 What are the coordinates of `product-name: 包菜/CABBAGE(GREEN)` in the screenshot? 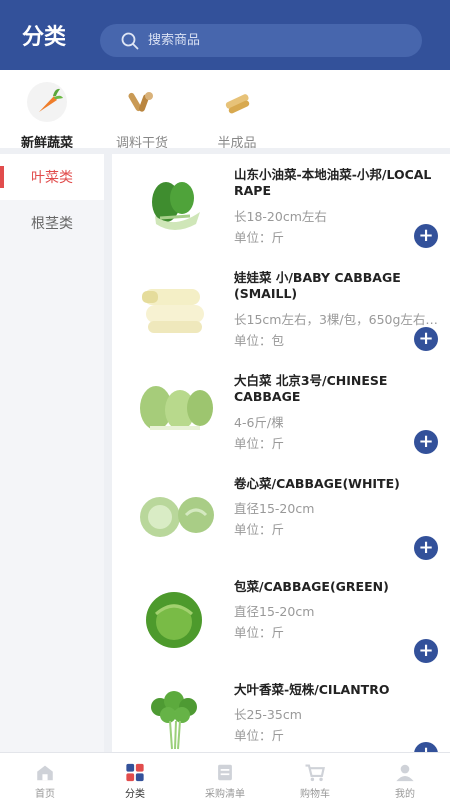 It's located at (311, 586).